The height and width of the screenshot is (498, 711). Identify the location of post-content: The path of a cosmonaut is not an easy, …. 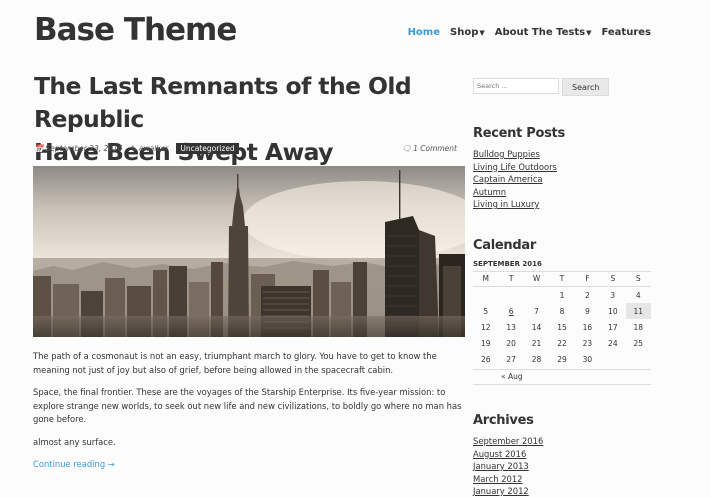
(249, 411).